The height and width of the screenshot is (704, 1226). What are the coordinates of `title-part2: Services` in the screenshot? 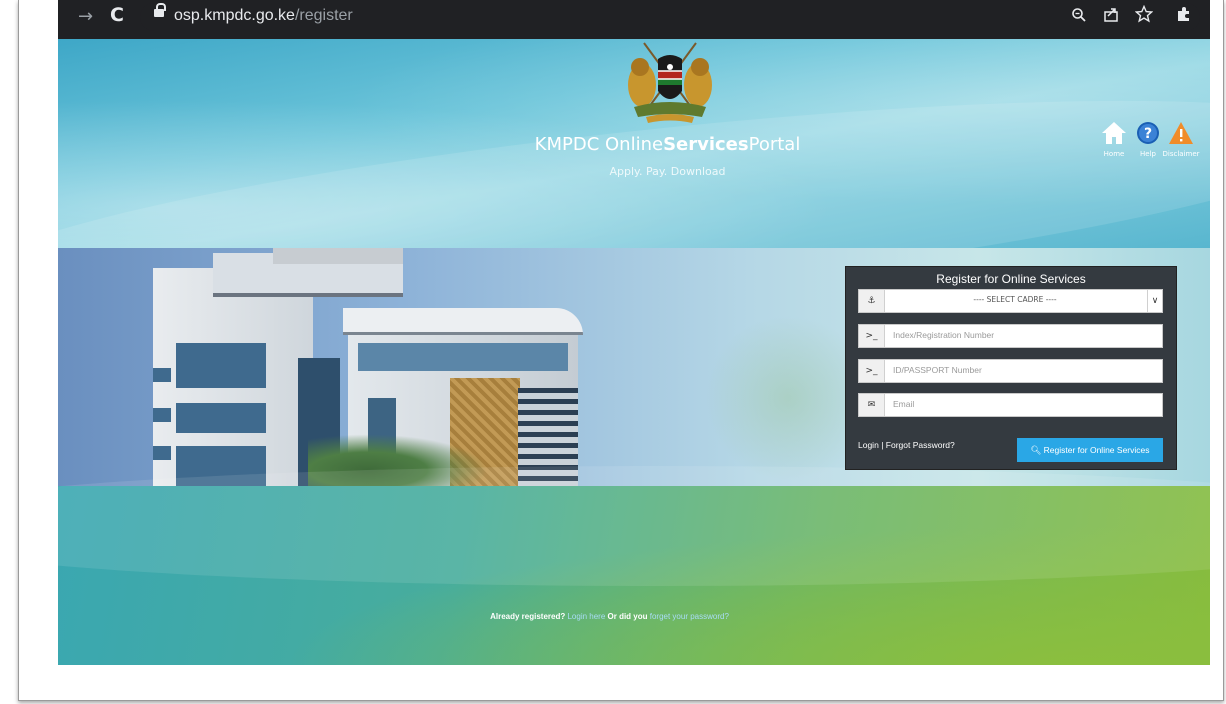 It's located at (706, 144).